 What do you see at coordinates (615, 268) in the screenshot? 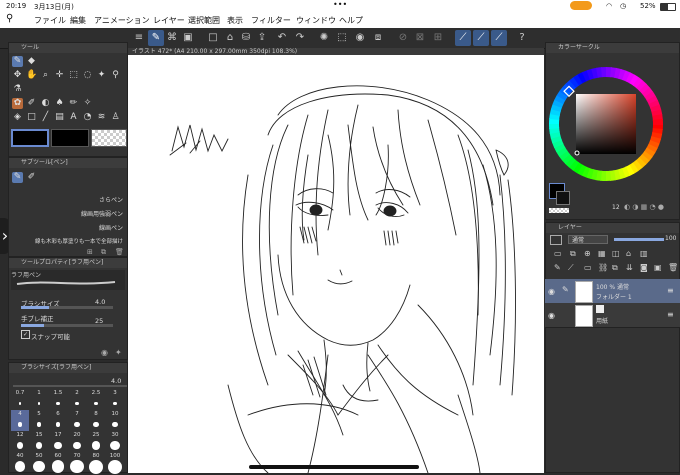
I see `copy-layer-icon: ⧉` at bounding box center [615, 268].